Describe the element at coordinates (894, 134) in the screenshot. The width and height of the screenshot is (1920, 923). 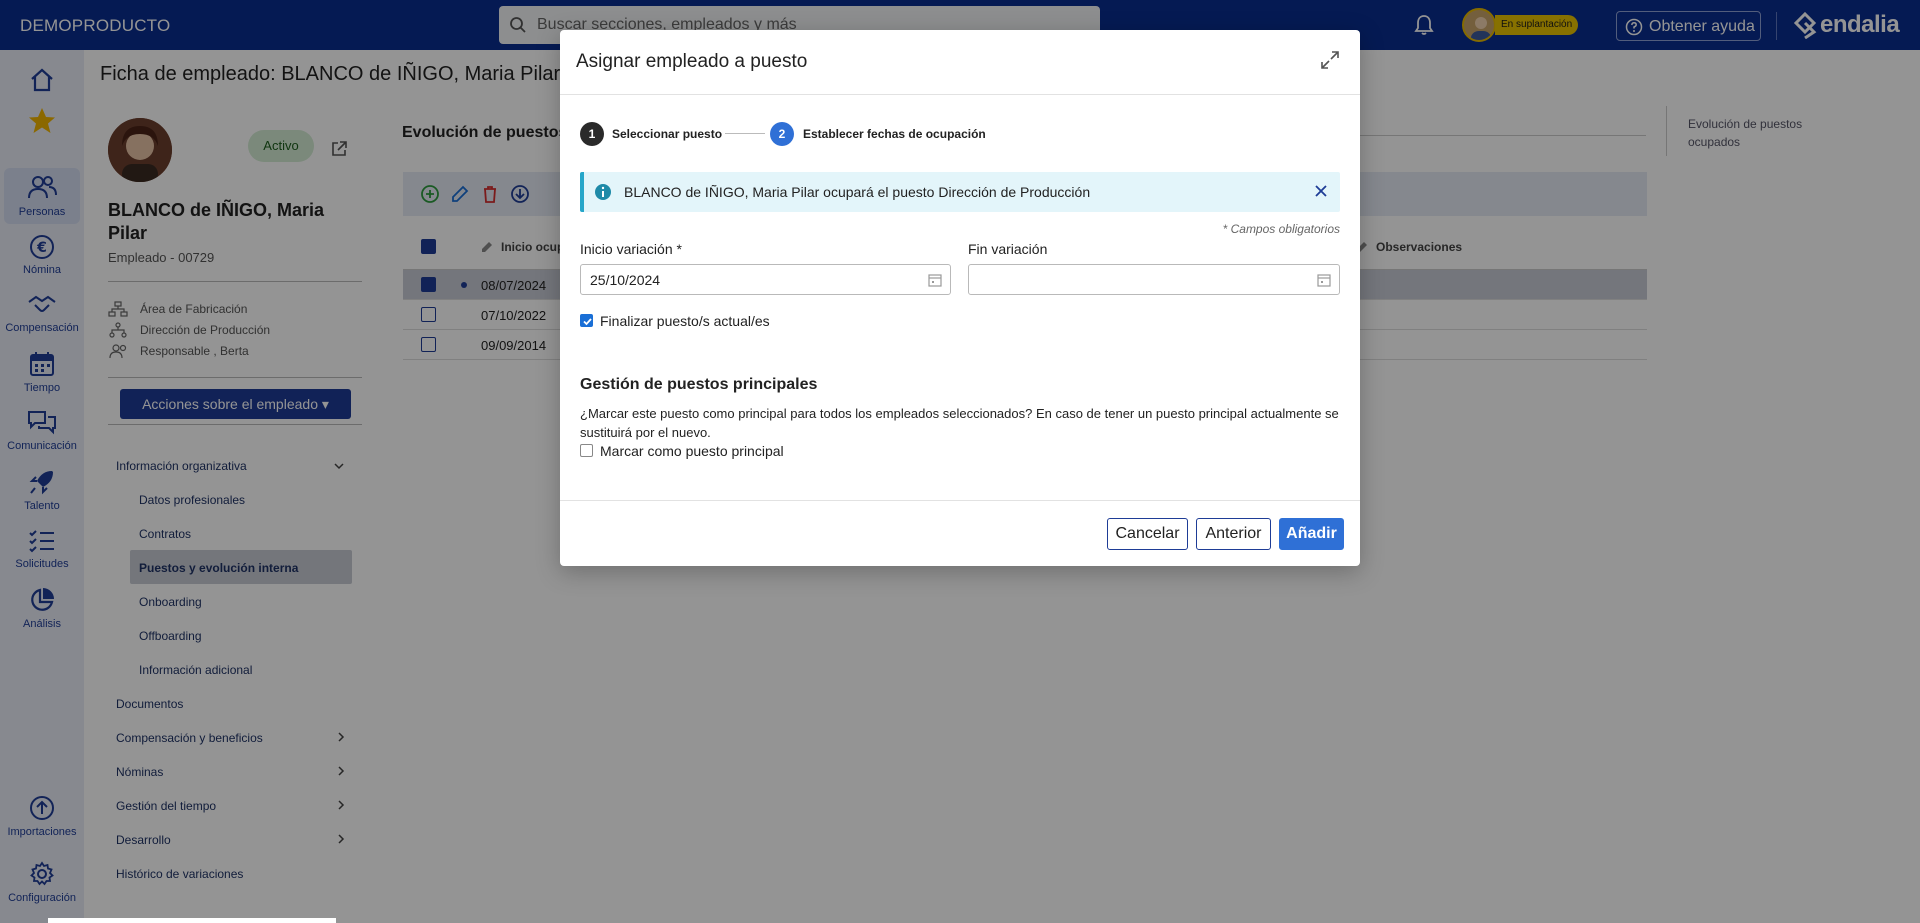
I see `step-2-label: Establecer fechas de ocupación` at that location.